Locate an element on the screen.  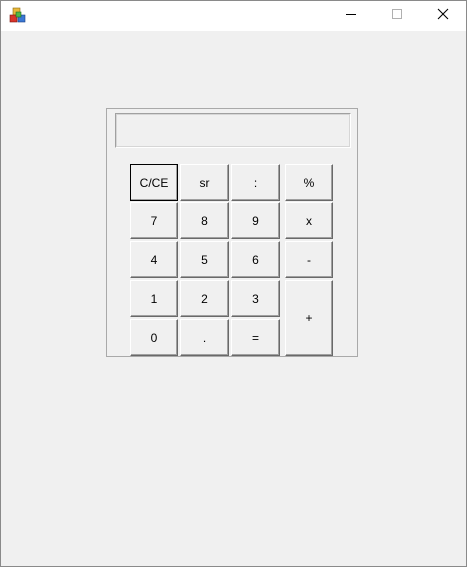
digit-3-button: 3 is located at coordinates (255, 298).